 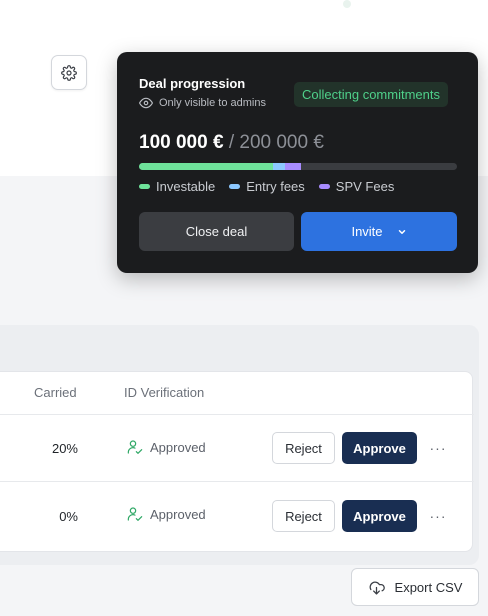 What do you see at coordinates (347, 4) in the screenshot?
I see `decorative-dot` at bounding box center [347, 4].